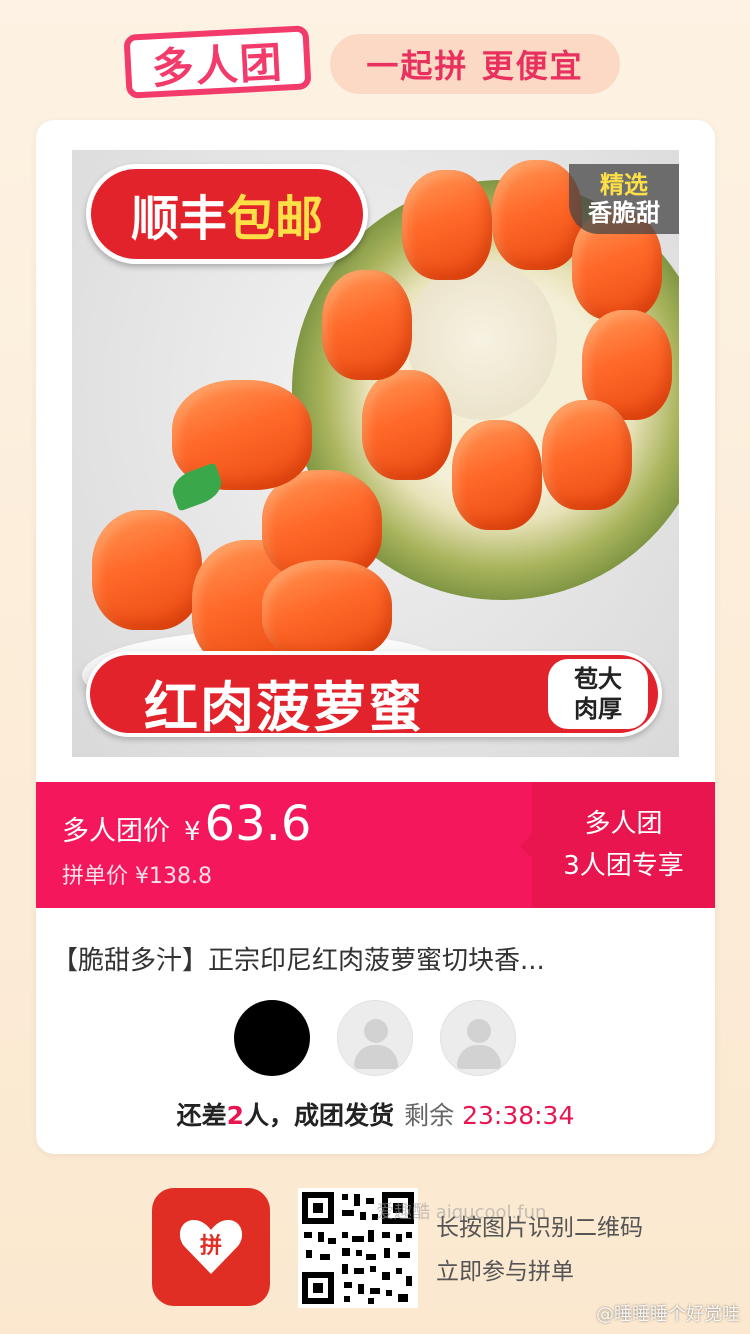  What do you see at coordinates (235, 1115) in the screenshot?
I see `status-remaining-count: 2` at bounding box center [235, 1115].